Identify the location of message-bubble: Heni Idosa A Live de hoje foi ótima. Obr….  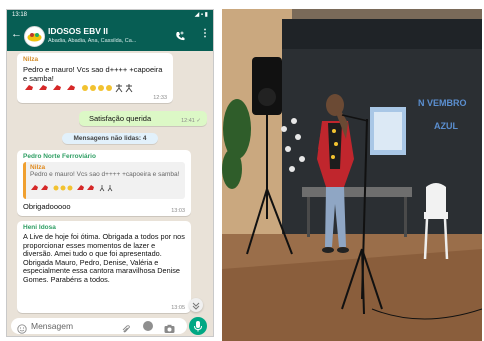
(104, 267).